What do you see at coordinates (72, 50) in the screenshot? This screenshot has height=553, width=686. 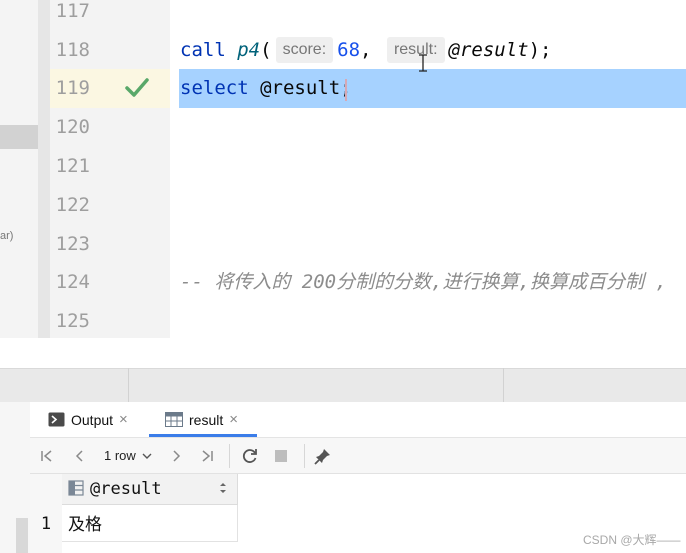 I see `line-number: 118` at bounding box center [72, 50].